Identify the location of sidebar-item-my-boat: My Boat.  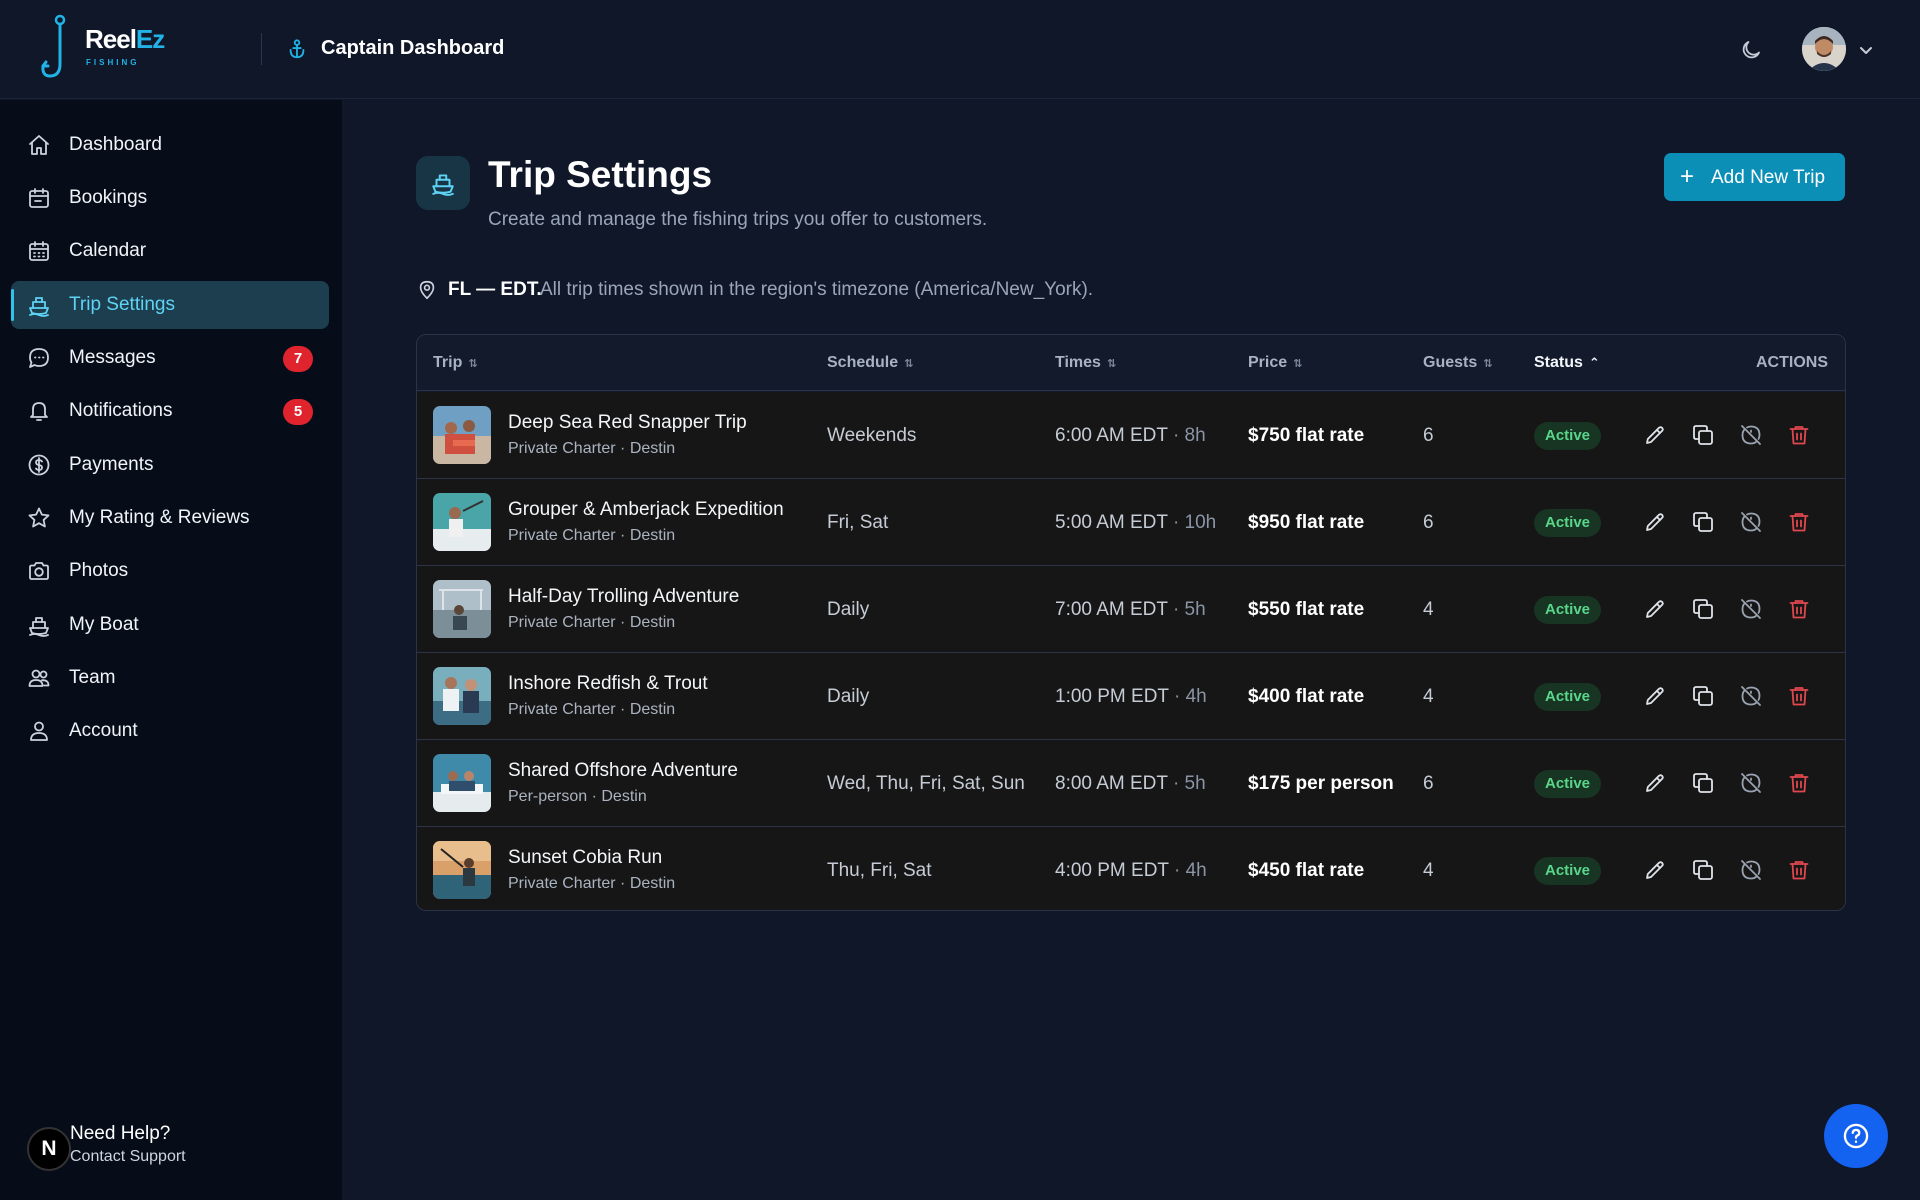
(170, 625).